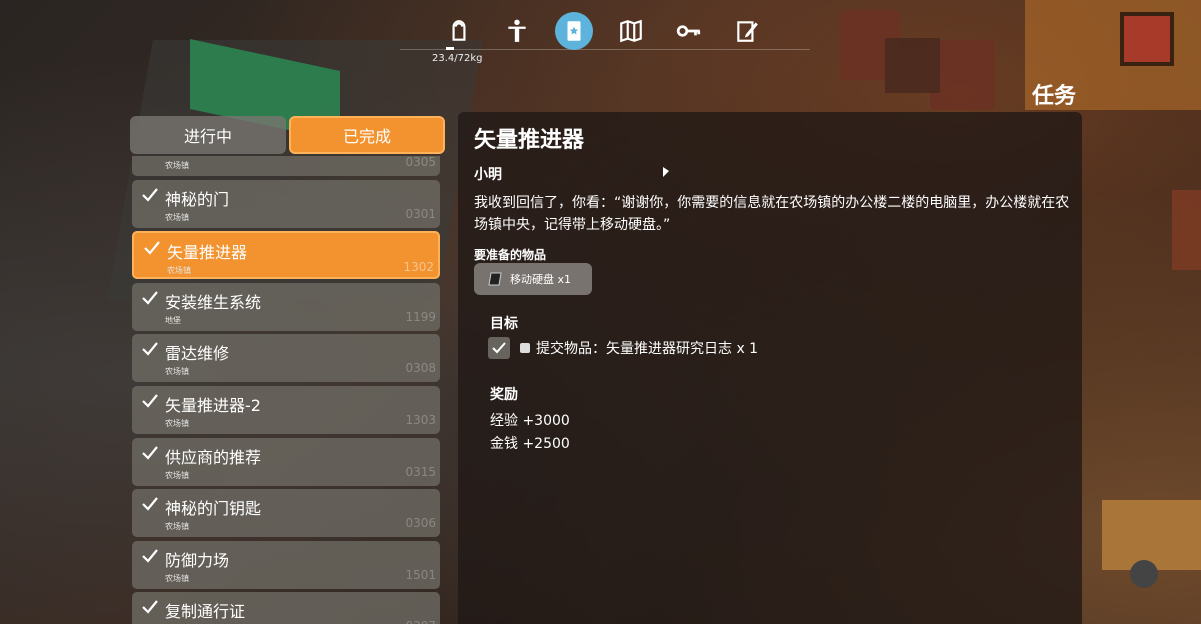 This screenshot has height=624, width=1201. I want to click on goal-check-icon, so click(499, 348).